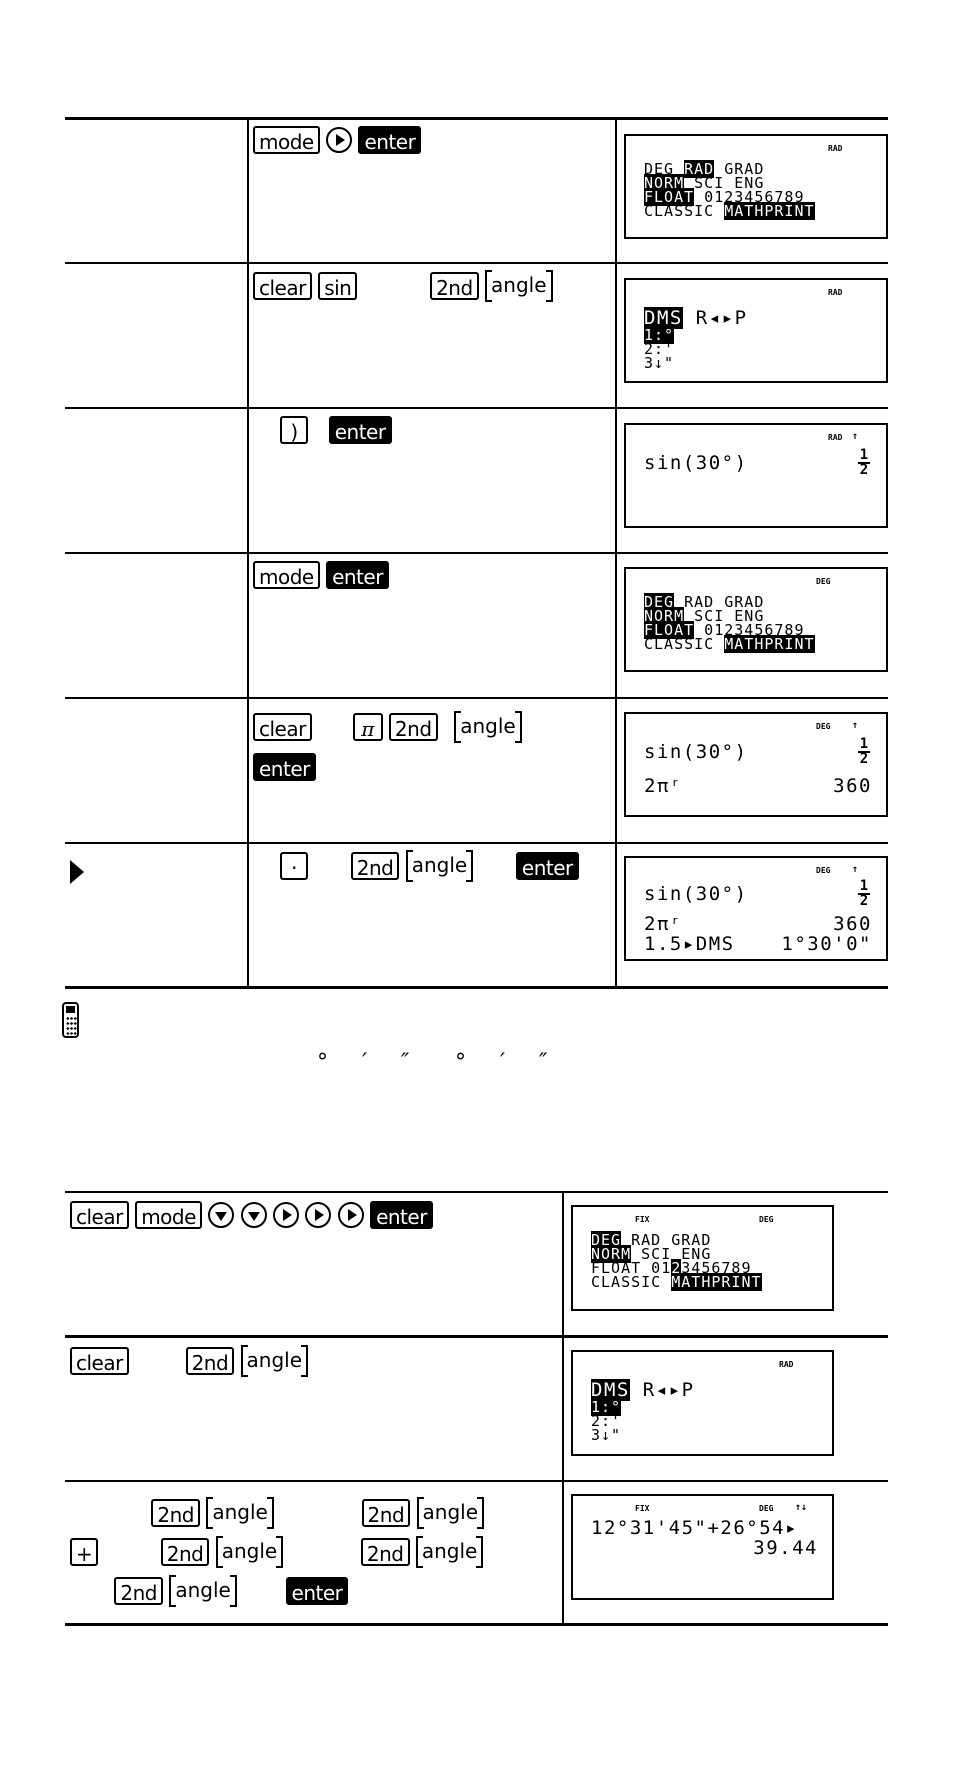 Image resolution: width=954 pixels, height=1789 pixels. I want to click on degree-symbol: °, so click(322, 1062).